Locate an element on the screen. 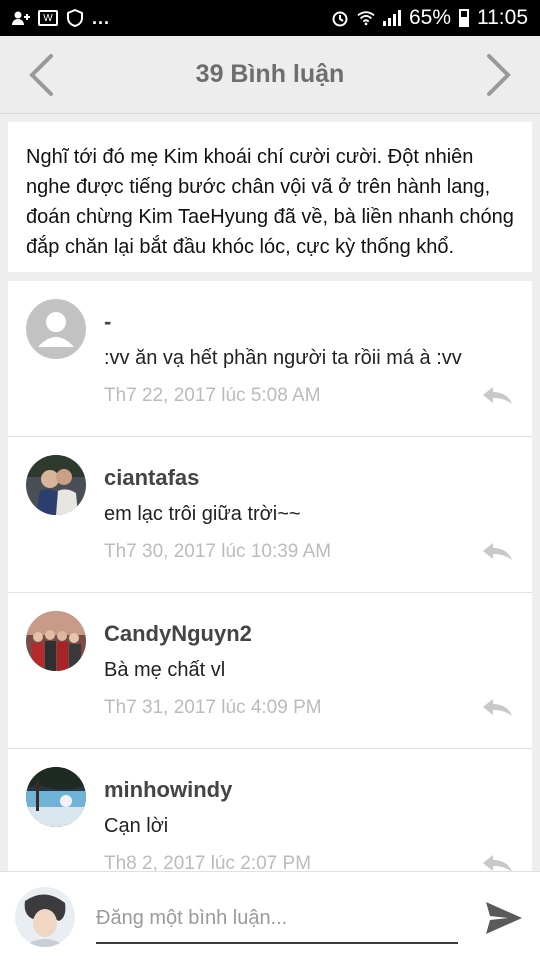 The height and width of the screenshot is (960, 540). page-title: 39 Bình luận is located at coordinates (270, 74).